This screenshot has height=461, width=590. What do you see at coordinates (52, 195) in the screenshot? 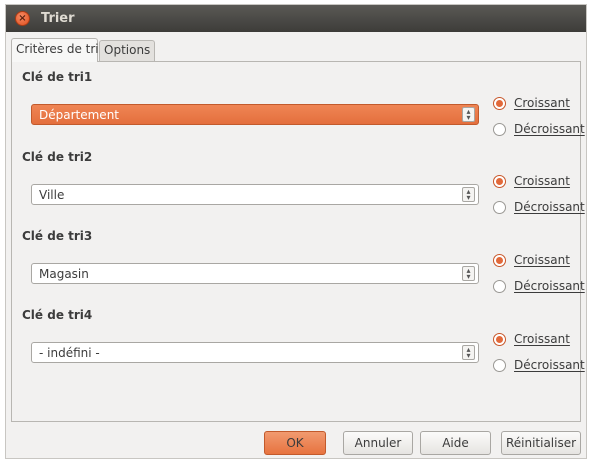
I see `sort-key-2-value: Ville` at bounding box center [52, 195].